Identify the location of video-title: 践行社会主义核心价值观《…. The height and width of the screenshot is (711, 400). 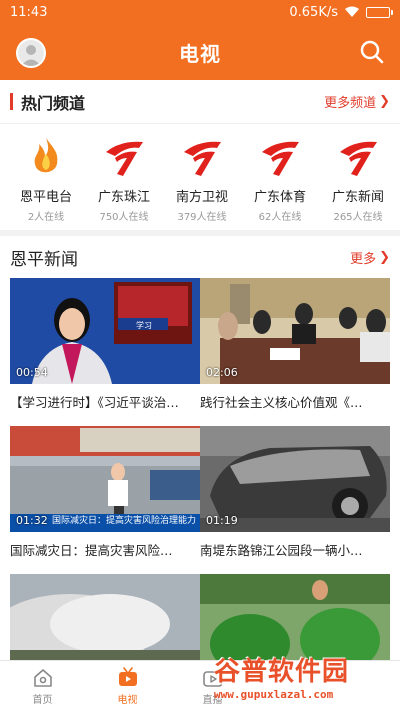
(281, 402).